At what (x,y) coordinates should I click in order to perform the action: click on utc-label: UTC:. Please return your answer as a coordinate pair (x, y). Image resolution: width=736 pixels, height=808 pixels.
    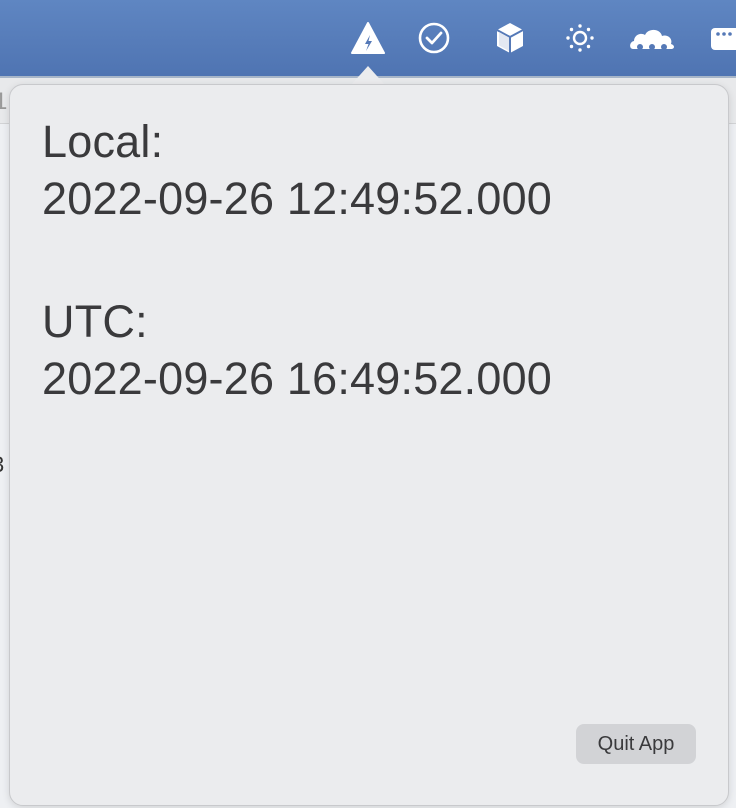
    Looking at the image, I should click on (95, 321).